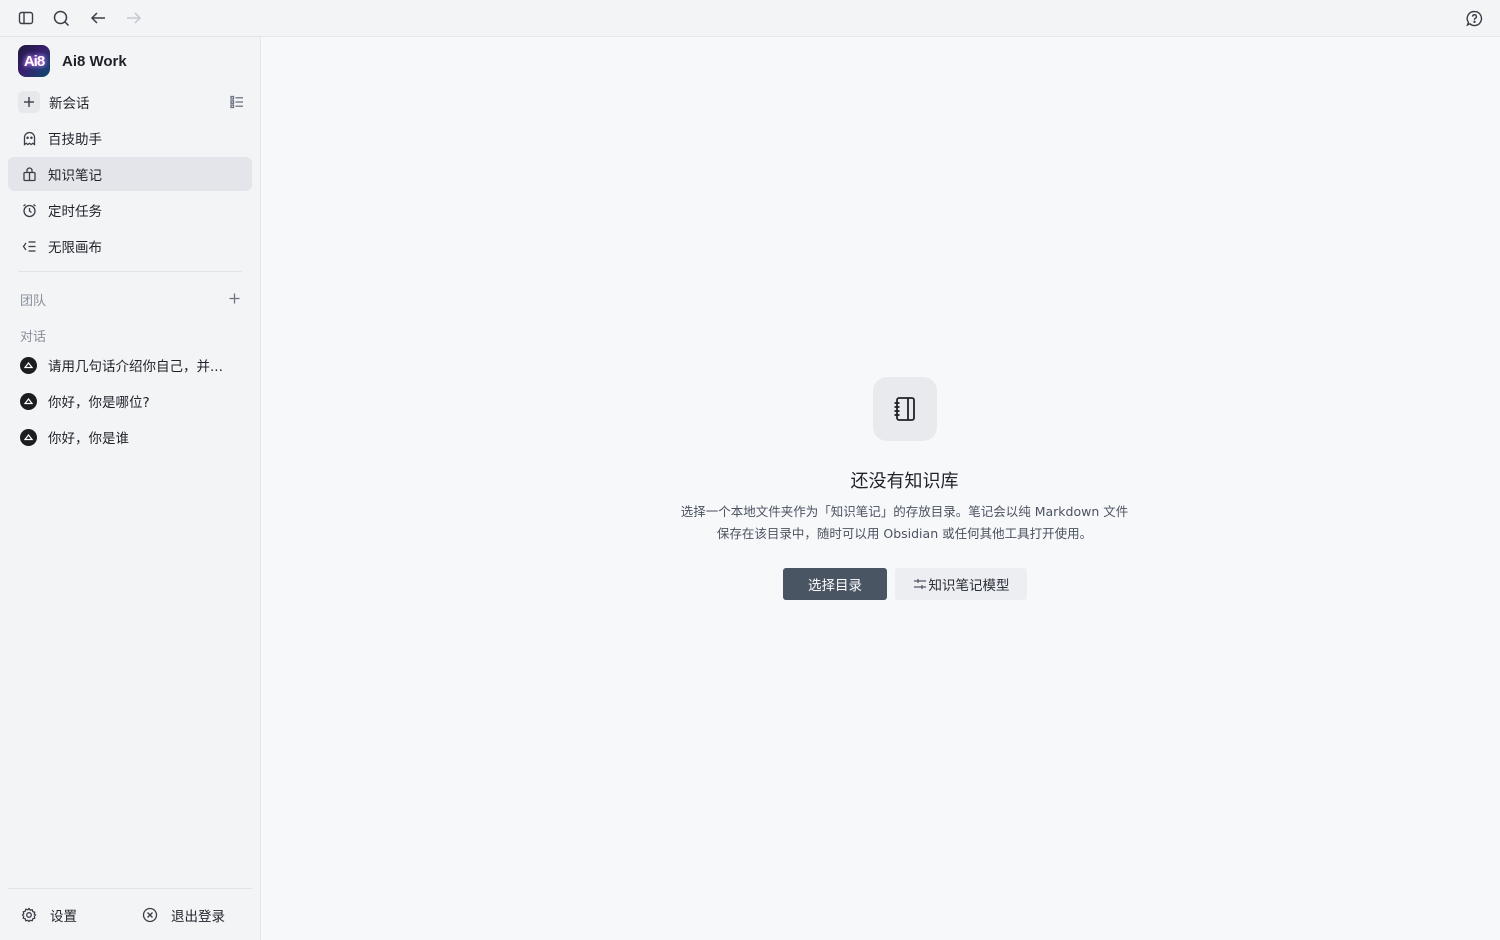 The width and height of the screenshot is (1500, 940). I want to click on forward-arrow-icon, so click(134, 18).